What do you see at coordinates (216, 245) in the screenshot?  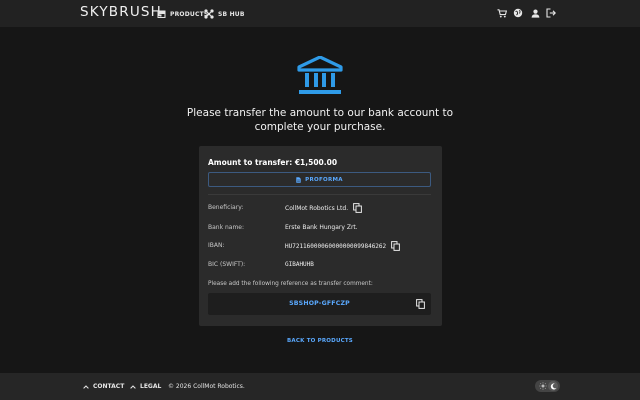 I see `iban-label: IBAN:` at bounding box center [216, 245].